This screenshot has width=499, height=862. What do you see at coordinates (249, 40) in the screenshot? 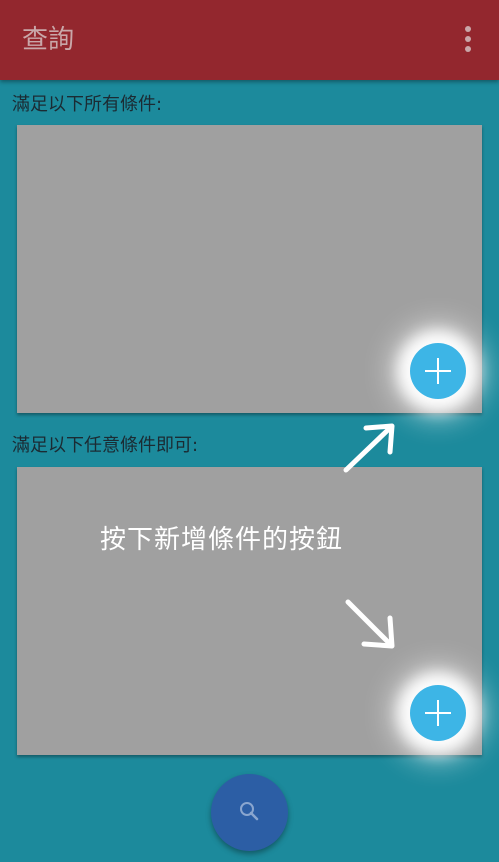
I see `app-bar: 查詢` at bounding box center [249, 40].